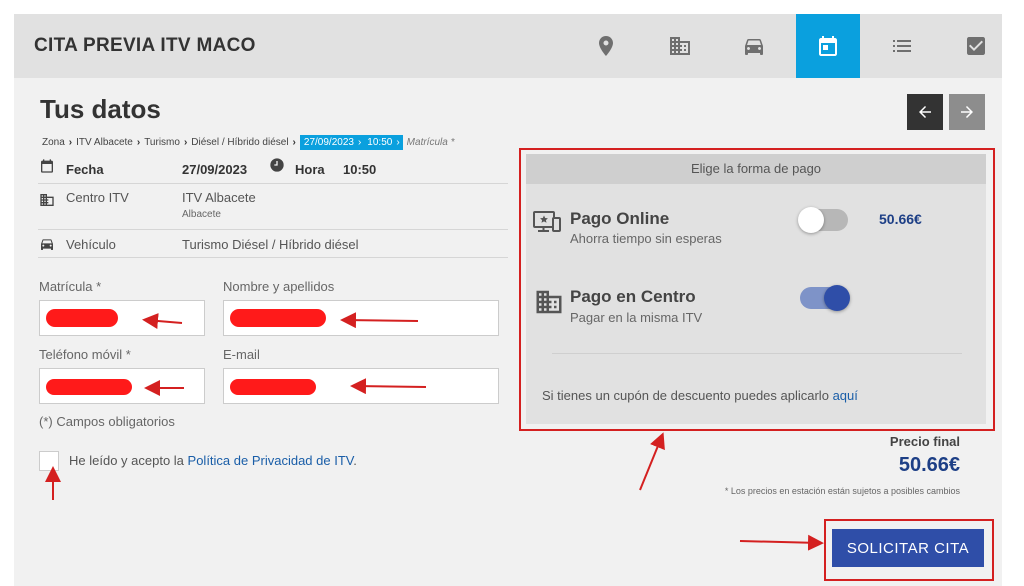 The height and width of the screenshot is (586, 1024). What do you see at coordinates (379, 320) in the screenshot?
I see `arrow-nombre` at bounding box center [379, 320].